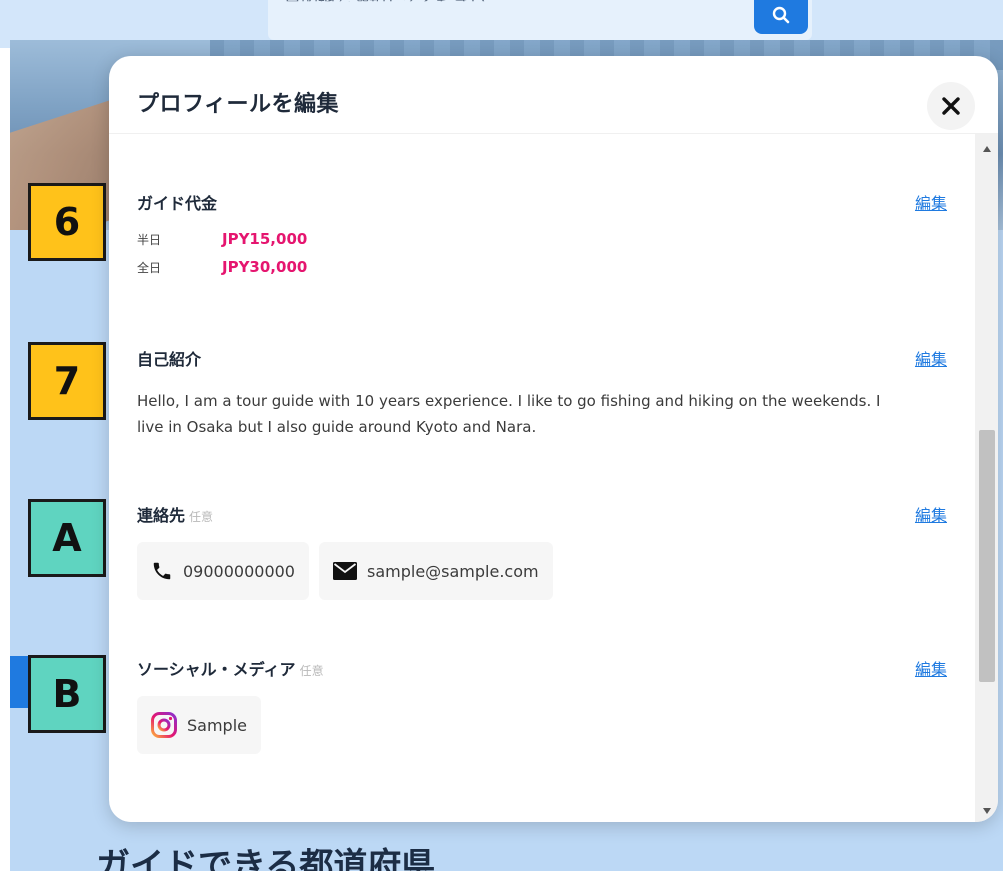 The image size is (1003, 871). What do you see at coordinates (931, 514) in the screenshot?
I see `contact-edit-link: 編集` at bounding box center [931, 514].